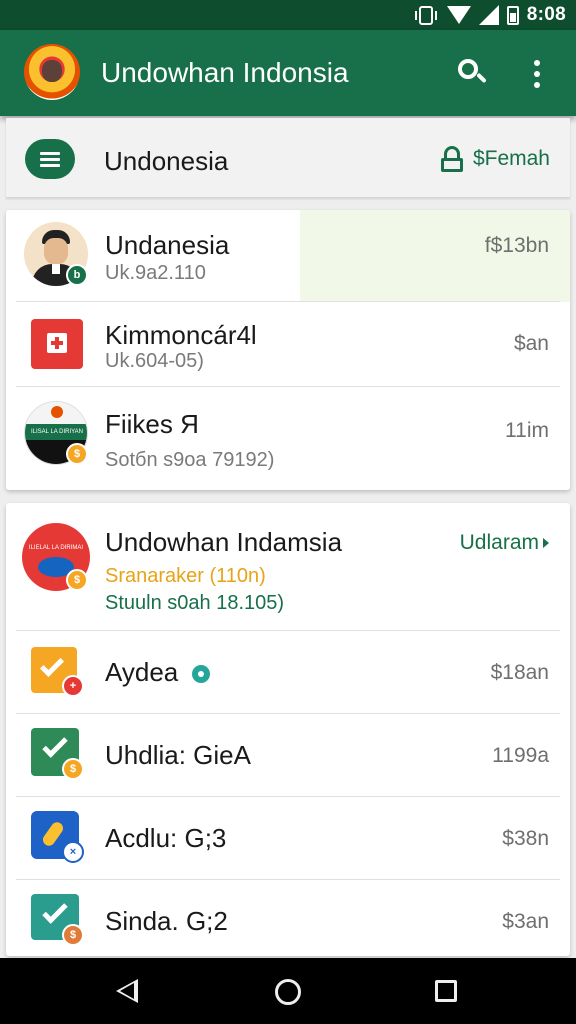 The height and width of the screenshot is (1024, 576). What do you see at coordinates (511, 158) in the screenshot?
I see `filter-action-label: $Femah` at bounding box center [511, 158].